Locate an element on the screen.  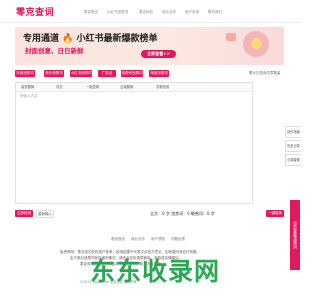
banner-title: 专用通道 🔥 小红书最新爆款榜单 is located at coordinates (90, 39).